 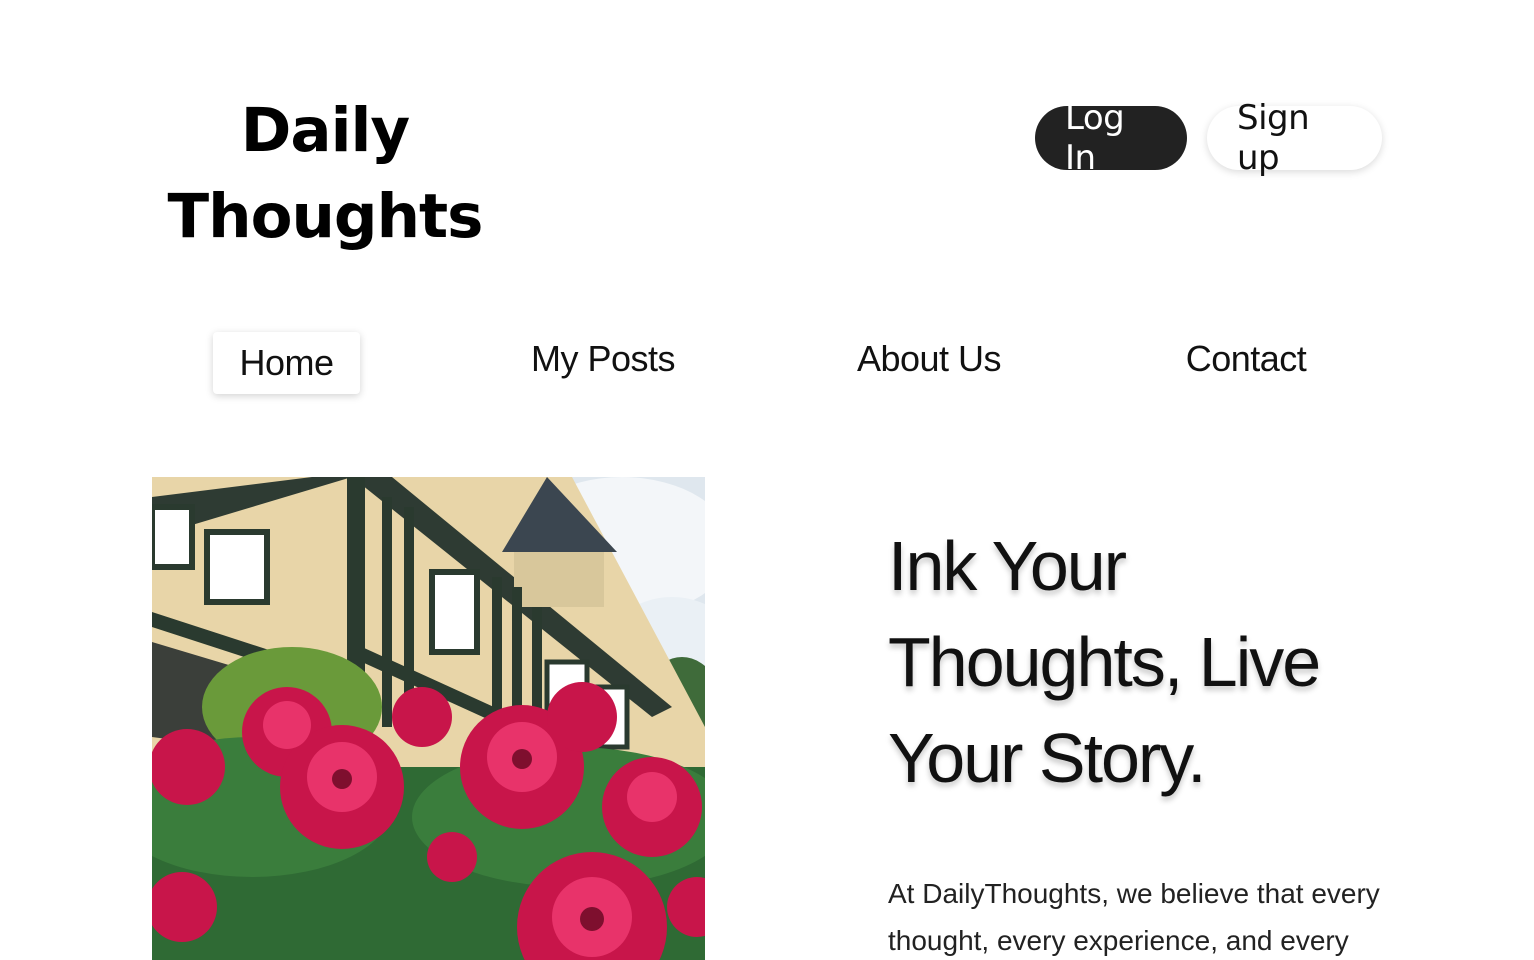 What do you see at coordinates (286, 363) in the screenshot?
I see `nav-item-home: Home` at bounding box center [286, 363].